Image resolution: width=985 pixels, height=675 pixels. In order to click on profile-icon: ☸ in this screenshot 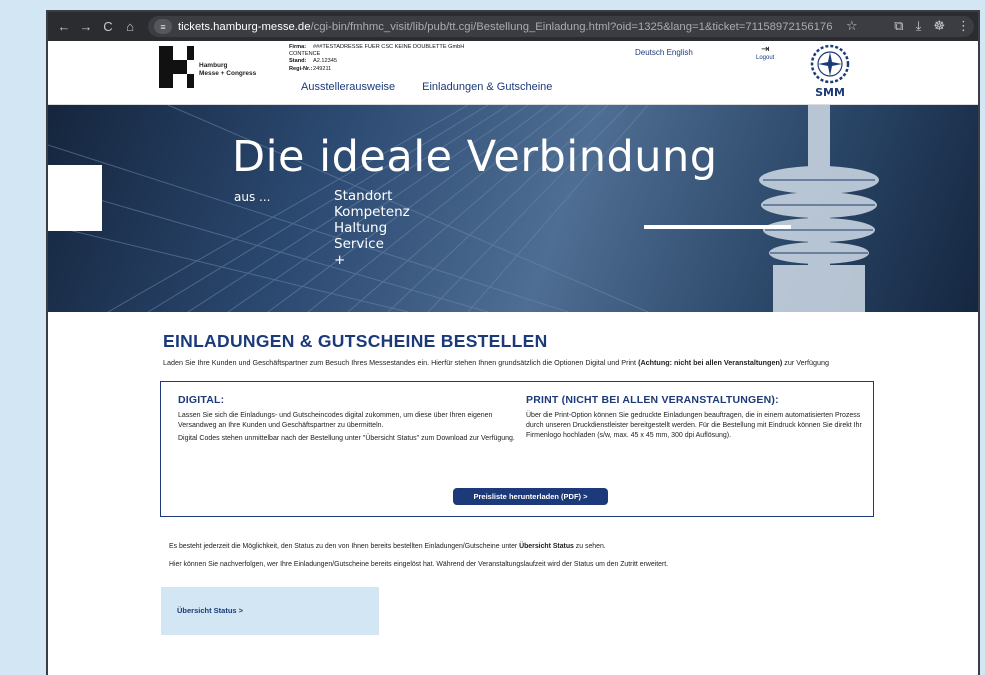, I will do `click(939, 26)`.